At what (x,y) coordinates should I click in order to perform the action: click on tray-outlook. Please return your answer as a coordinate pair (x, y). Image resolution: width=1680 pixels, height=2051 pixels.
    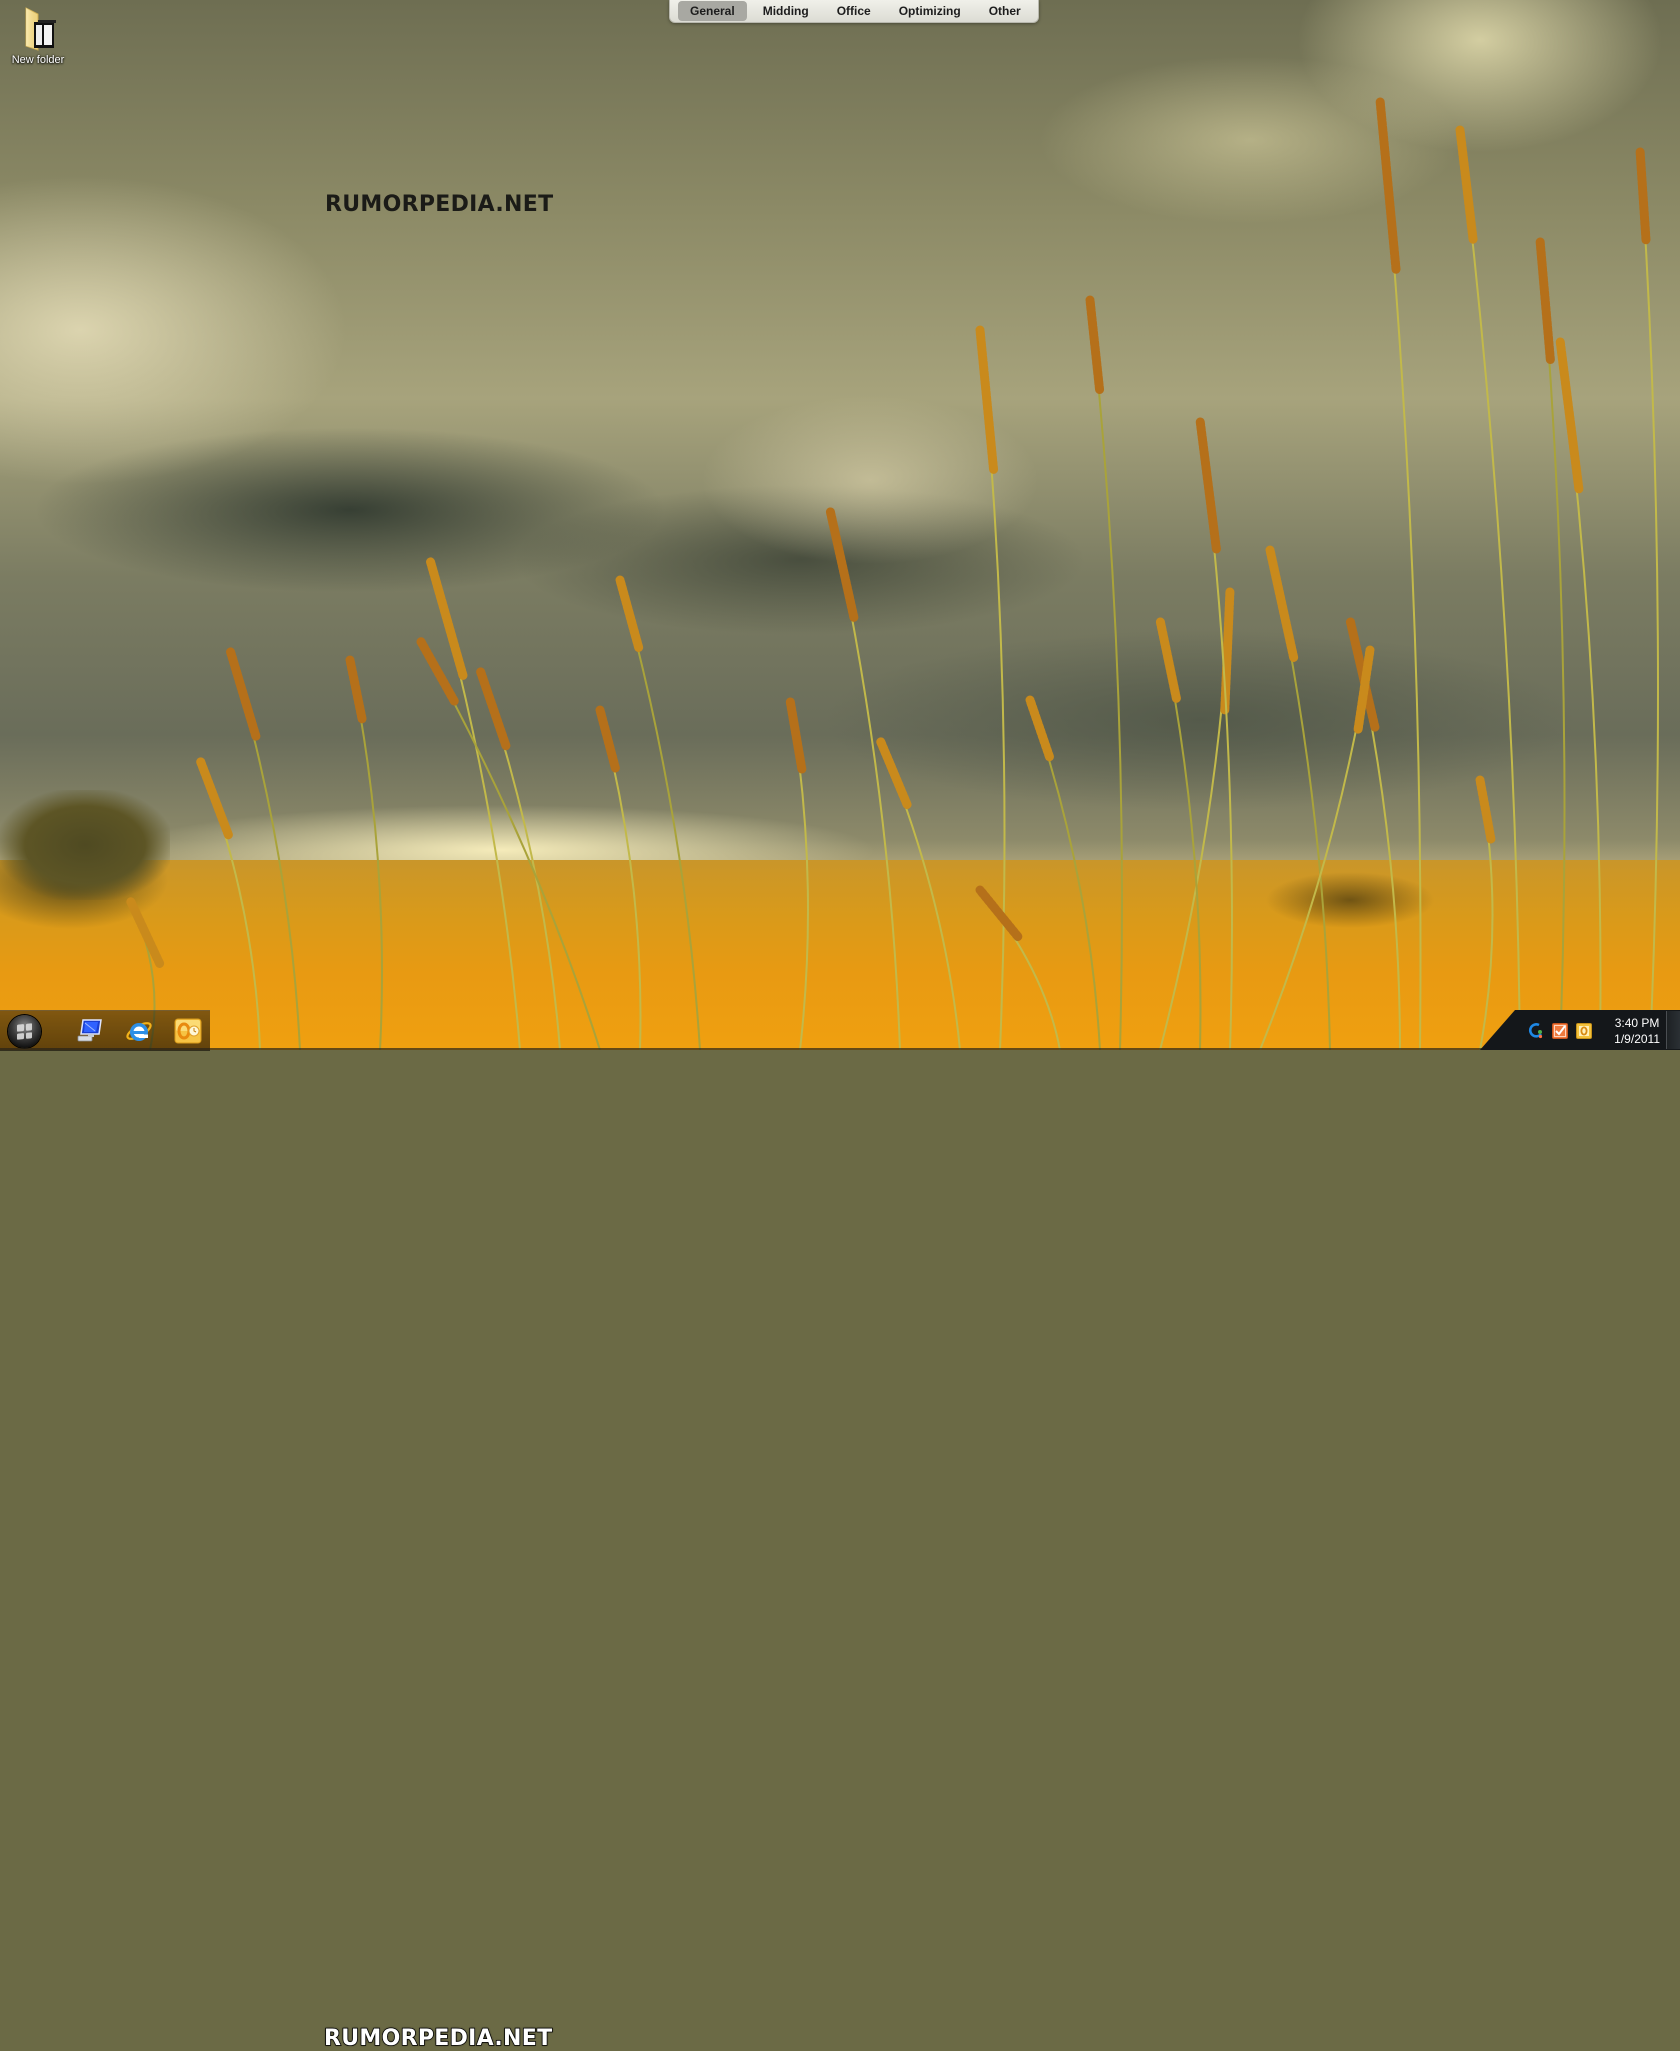
    Looking at the image, I should click on (1584, 1031).